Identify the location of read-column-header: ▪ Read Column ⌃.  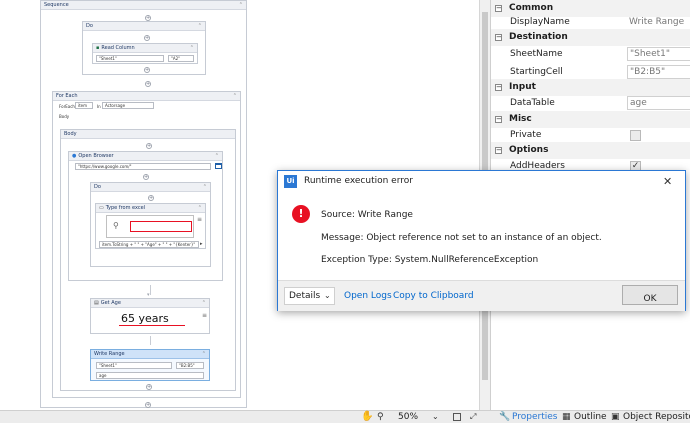
(145, 48).